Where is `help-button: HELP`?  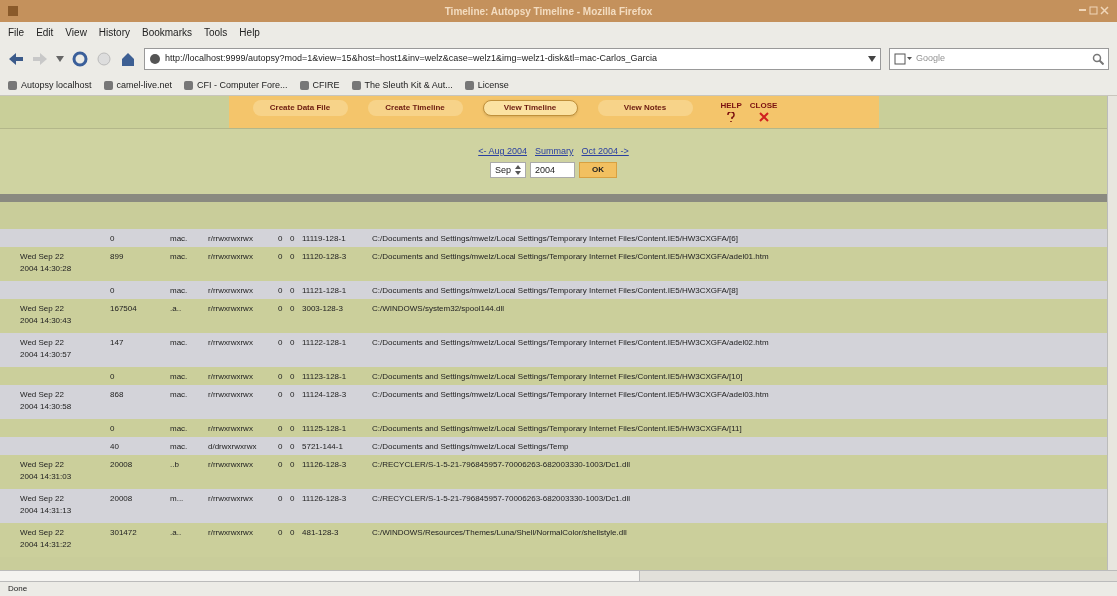 help-button: HELP is located at coordinates (731, 111).